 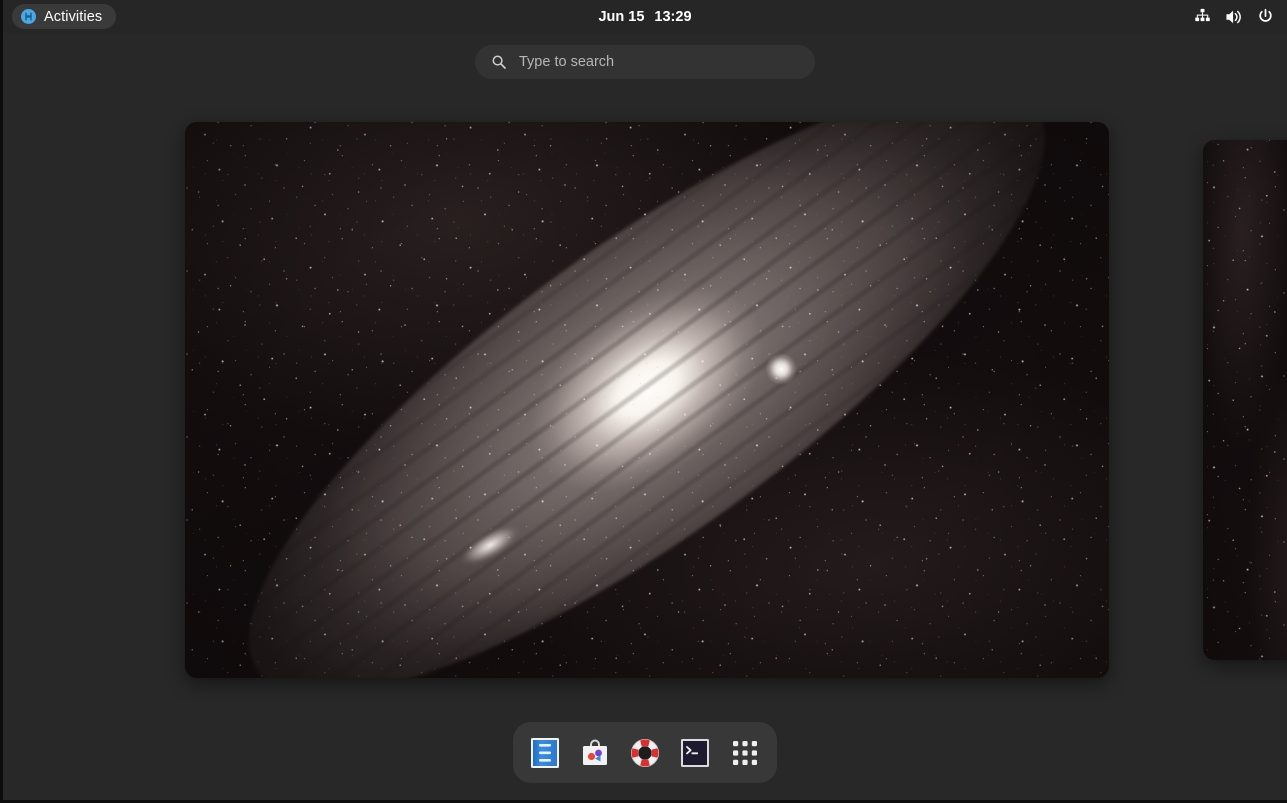 I want to click on power-icon, so click(x=1265, y=16).